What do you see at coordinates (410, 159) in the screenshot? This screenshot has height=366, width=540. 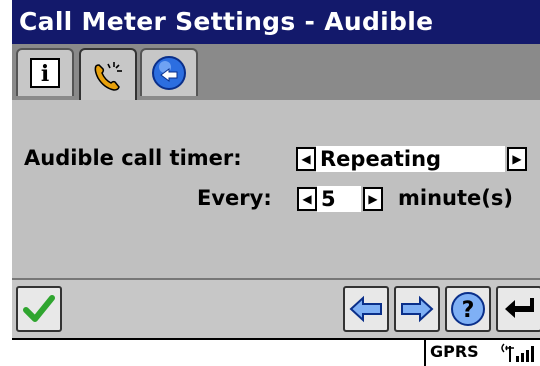 I see `timer-mode-select: Repeating` at bounding box center [410, 159].